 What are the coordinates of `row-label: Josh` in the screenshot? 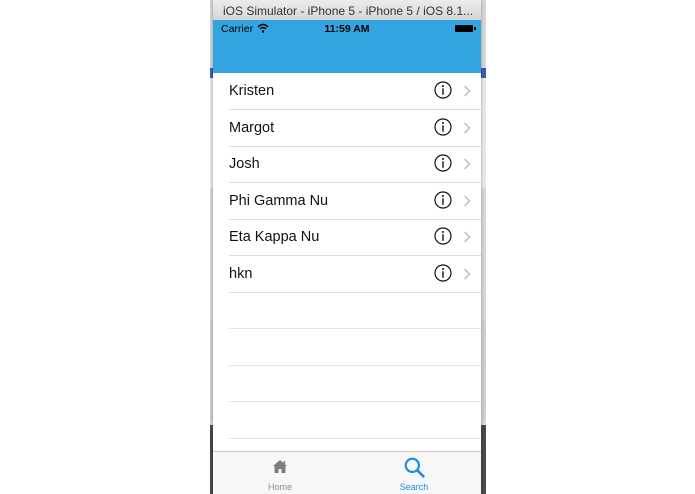 It's located at (244, 164).